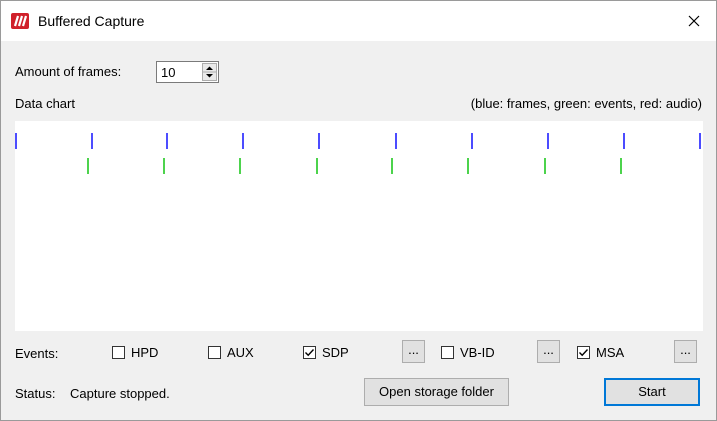 Image resolution: width=717 pixels, height=421 pixels. What do you see at coordinates (45, 103) in the screenshot?
I see `chart-label: Data chart` at bounding box center [45, 103].